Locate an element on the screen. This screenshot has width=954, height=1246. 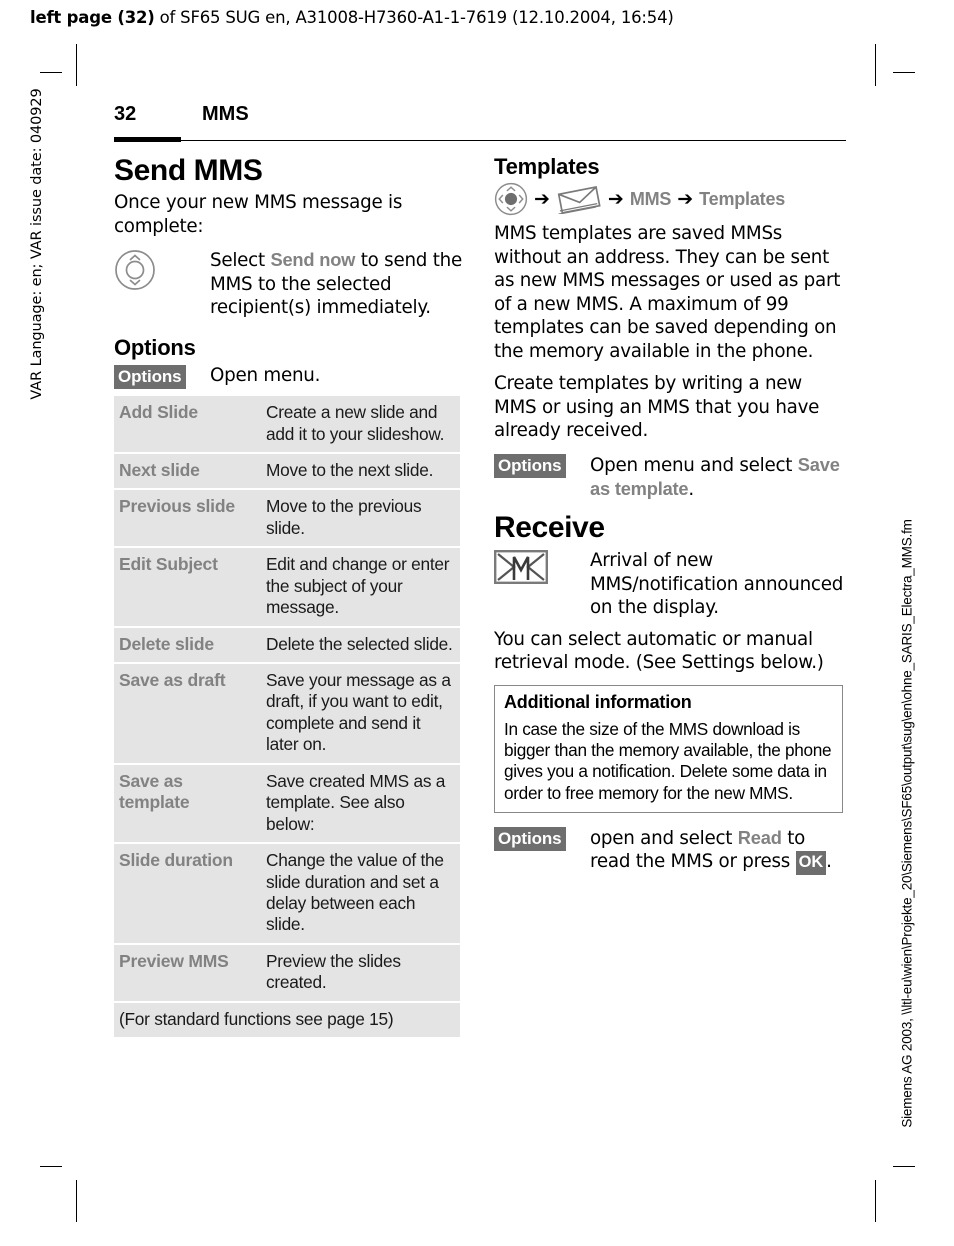
read-text-before: open and select is located at coordinates (664, 838).